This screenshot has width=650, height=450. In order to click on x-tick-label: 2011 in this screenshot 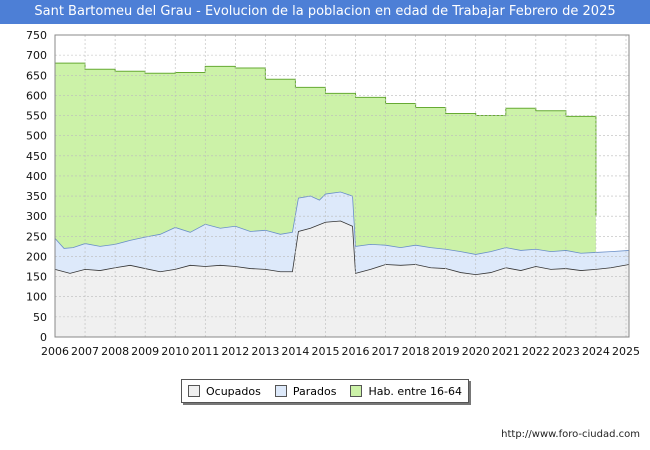, I will do `click(205, 351)`.